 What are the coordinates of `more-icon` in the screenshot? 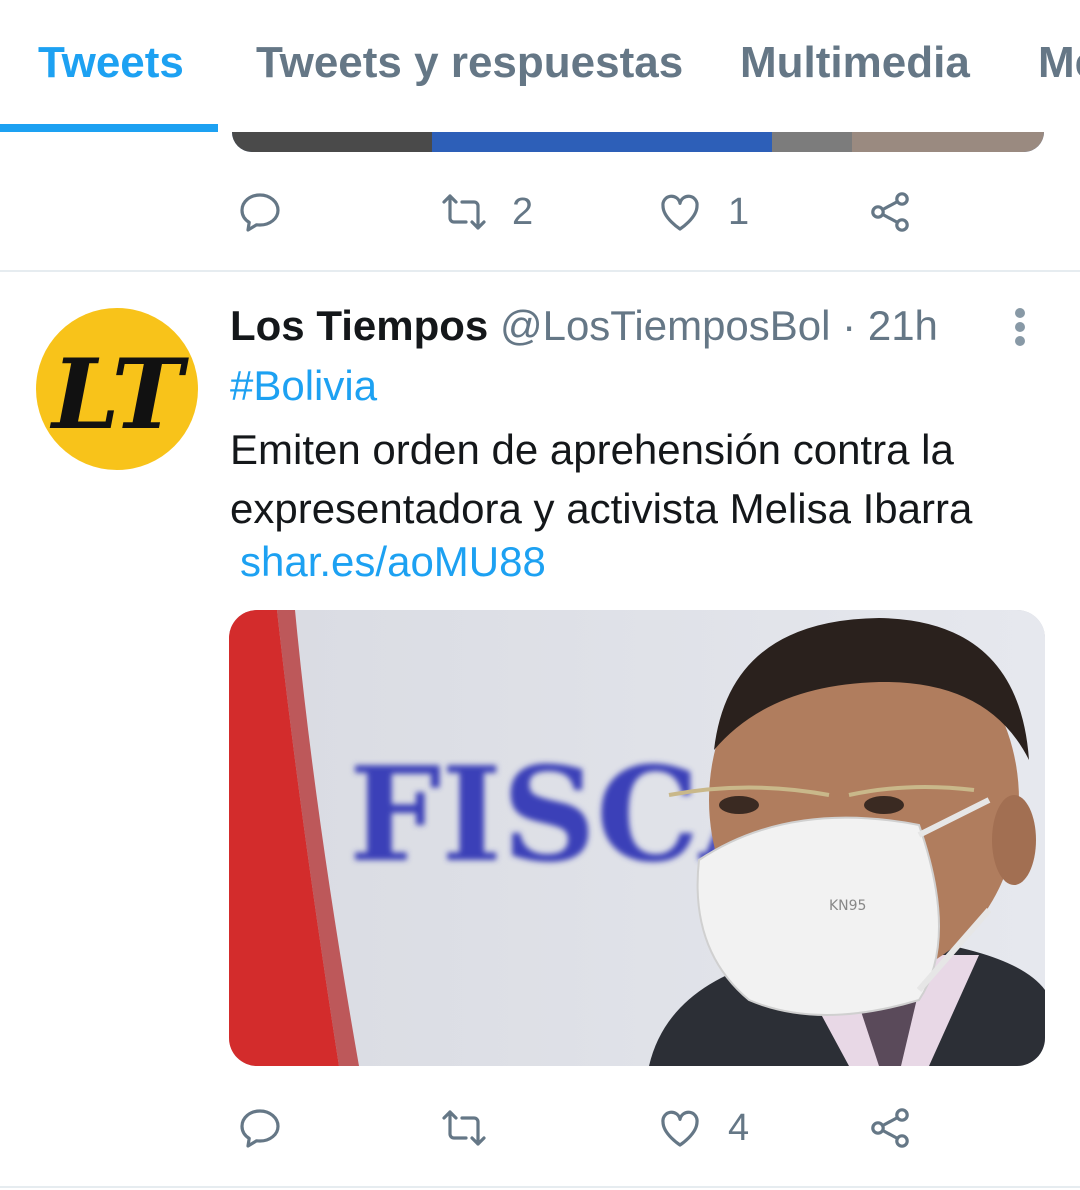 It's located at (1020, 313).